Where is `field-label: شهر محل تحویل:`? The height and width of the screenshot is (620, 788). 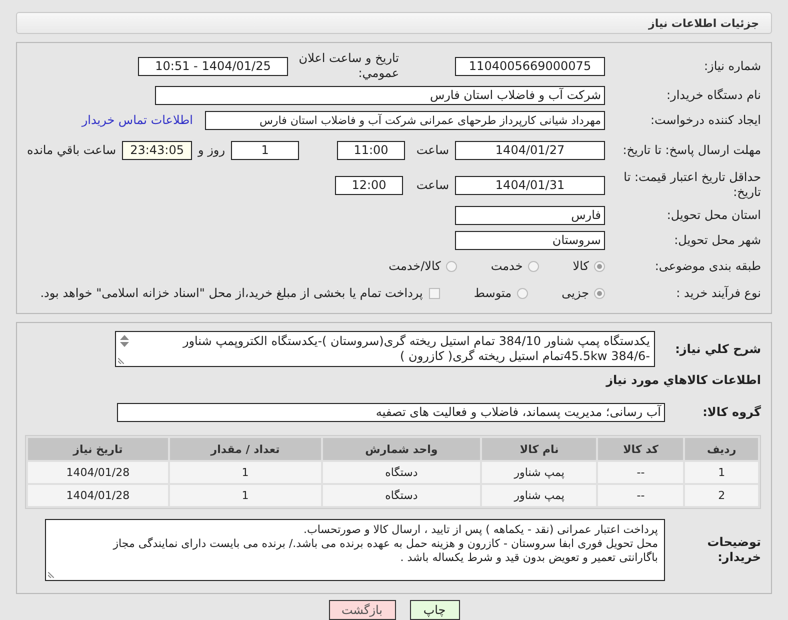 field-label: شهر محل تحویل: is located at coordinates (717, 240).